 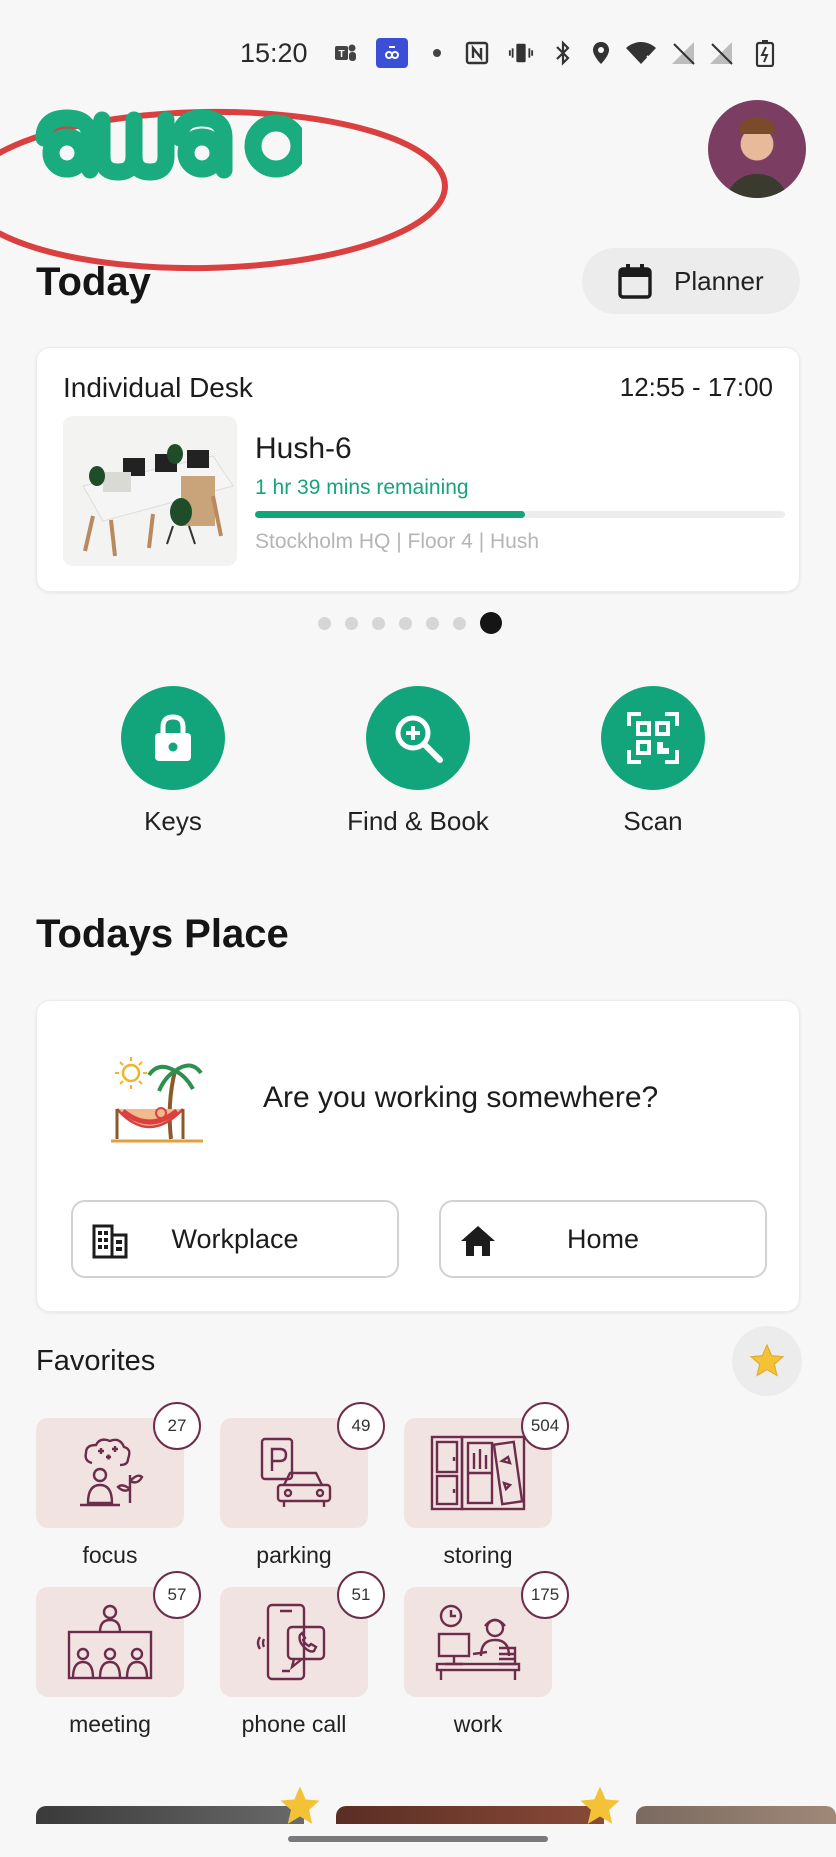 What do you see at coordinates (653, 821) in the screenshot?
I see `scan-label: Scan` at bounding box center [653, 821].